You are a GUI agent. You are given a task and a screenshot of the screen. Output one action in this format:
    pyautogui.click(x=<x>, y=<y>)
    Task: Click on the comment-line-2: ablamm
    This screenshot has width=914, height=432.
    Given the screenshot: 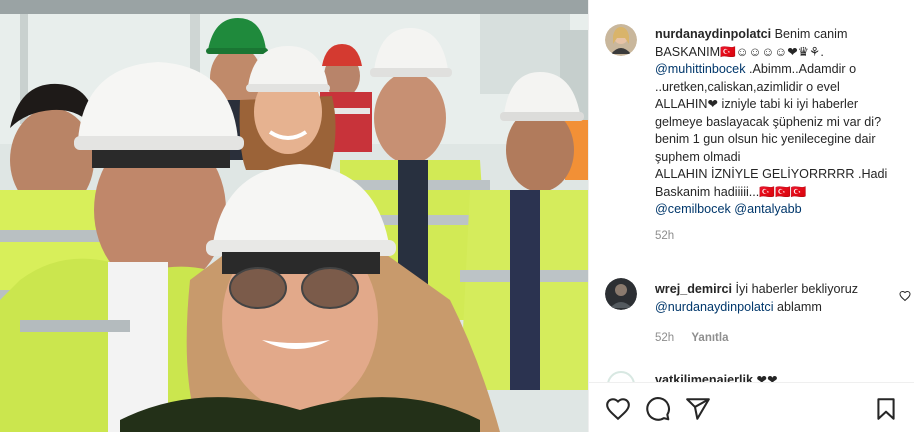 What is the action you would take?
    pyautogui.click(x=799, y=307)
    